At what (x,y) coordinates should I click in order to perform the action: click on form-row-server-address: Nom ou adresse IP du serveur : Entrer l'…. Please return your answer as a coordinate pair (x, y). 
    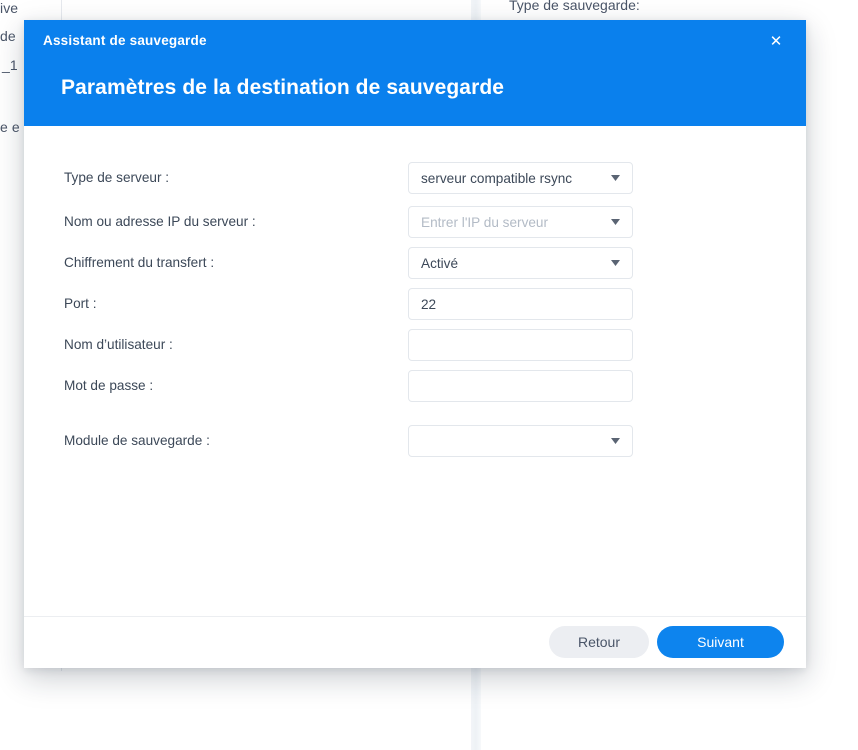
    Looking at the image, I should click on (415, 222).